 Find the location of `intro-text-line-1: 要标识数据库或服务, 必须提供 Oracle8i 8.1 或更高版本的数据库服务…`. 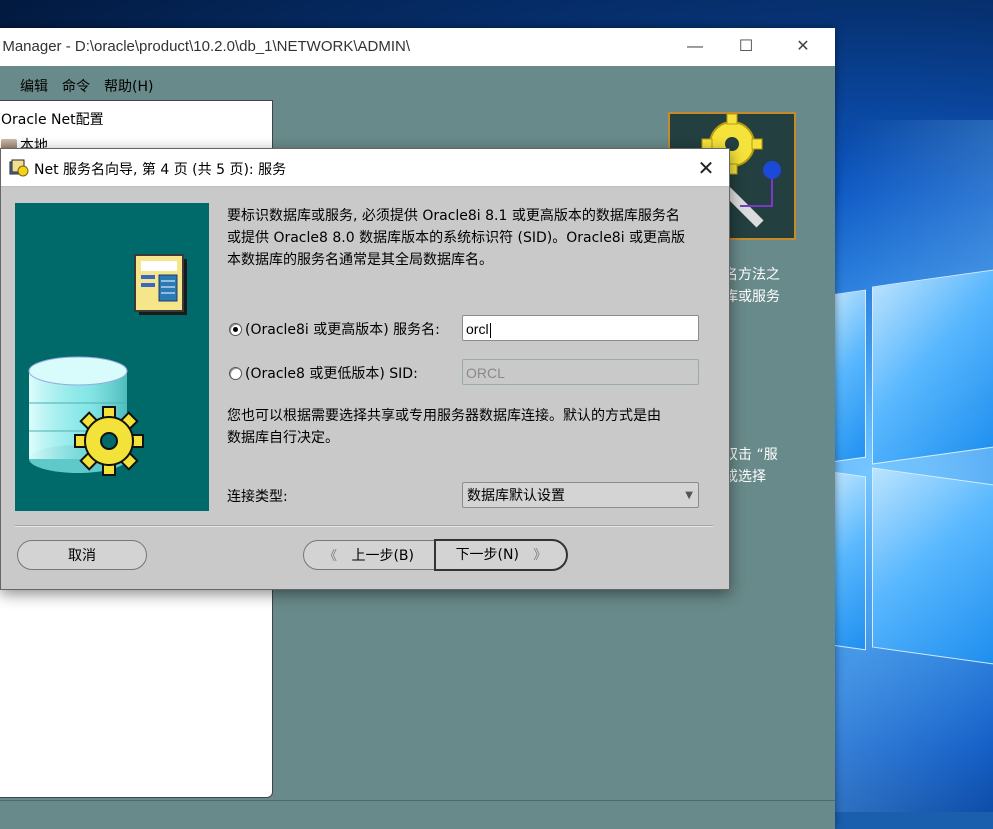

intro-text-line-1: 要标识数据库或服务, 必须提供 Oracle8i 8.1 或更高版本的数据库服务… is located at coordinates (453, 216).